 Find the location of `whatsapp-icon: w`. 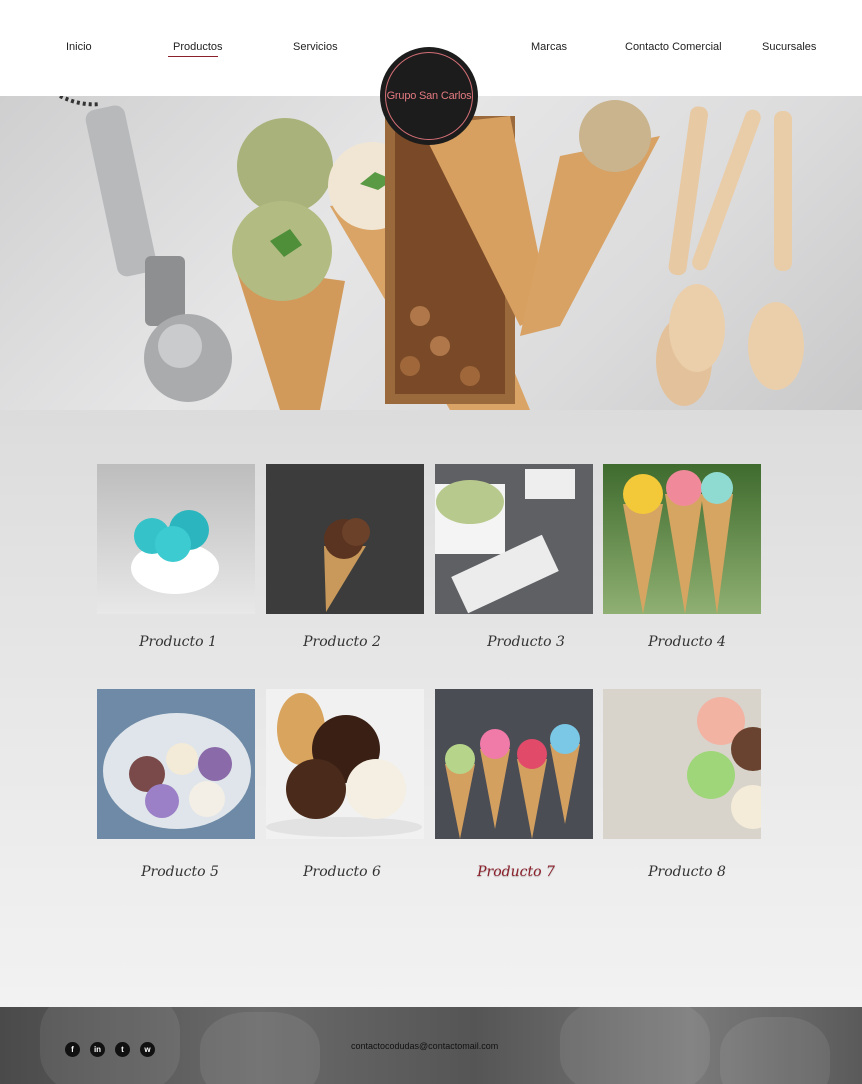

whatsapp-icon: w is located at coordinates (147, 1049).